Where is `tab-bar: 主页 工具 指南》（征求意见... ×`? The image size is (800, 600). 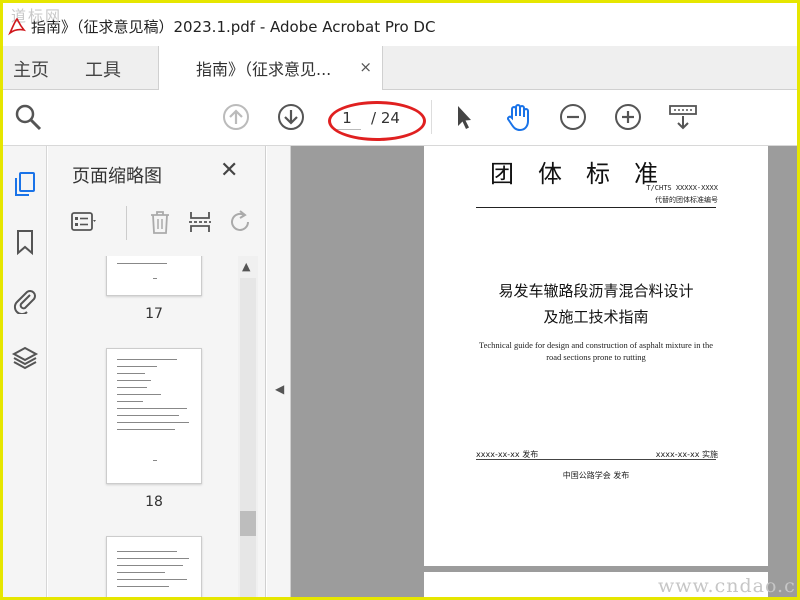
tab-bar: 主页 工具 指南》（征求意见... × is located at coordinates (400, 68).